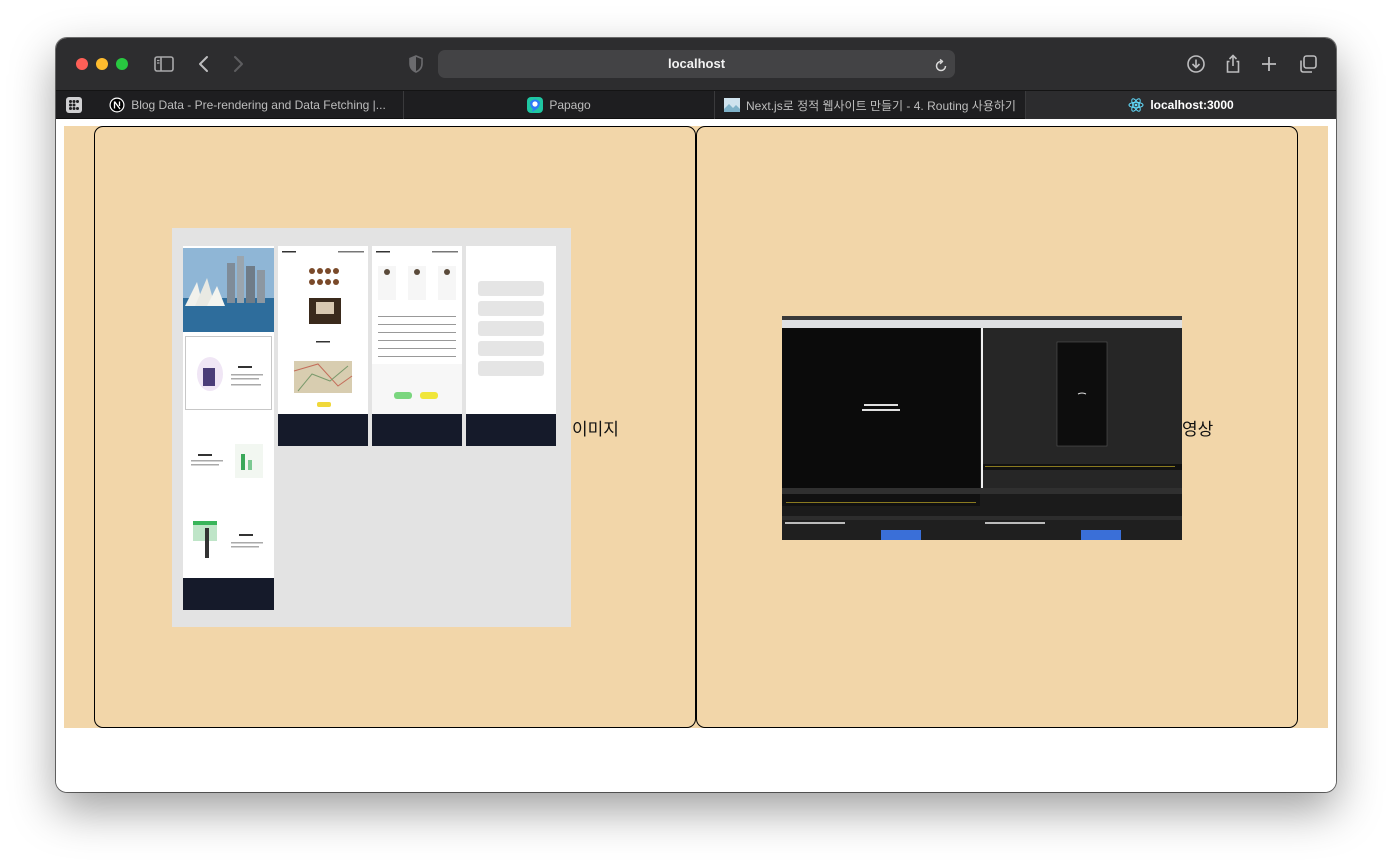 This screenshot has width=1392, height=866. Describe the element at coordinates (228, 428) in the screenshot. I see `mockup-page-home` at that location.